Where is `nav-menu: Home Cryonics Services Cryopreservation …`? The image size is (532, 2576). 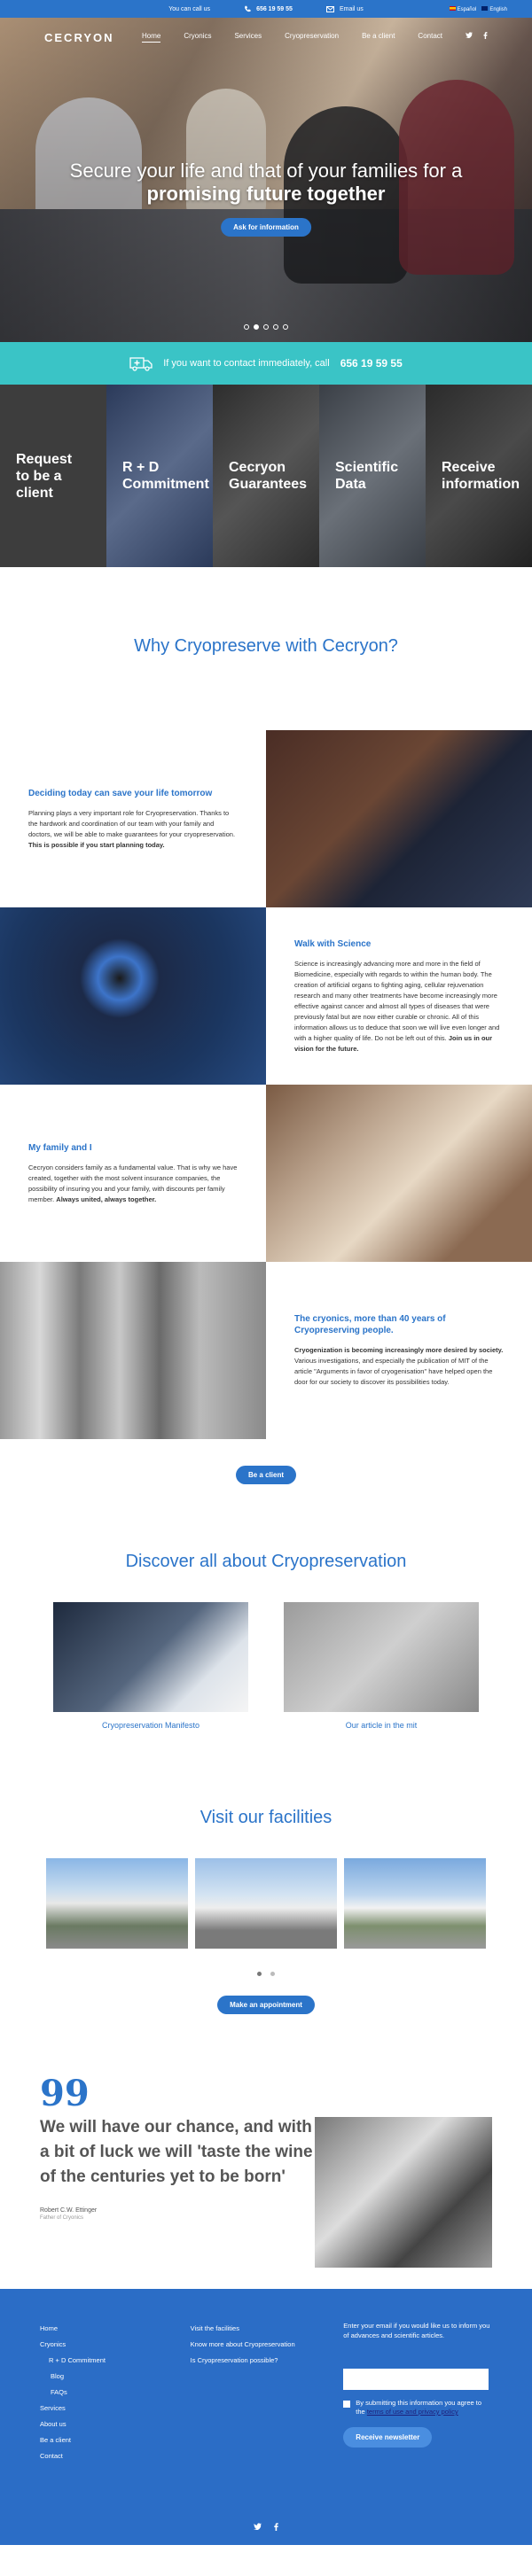
nav-menu: Home Cryonics Services Cryopreservation … is located at coordinates (314, 38).